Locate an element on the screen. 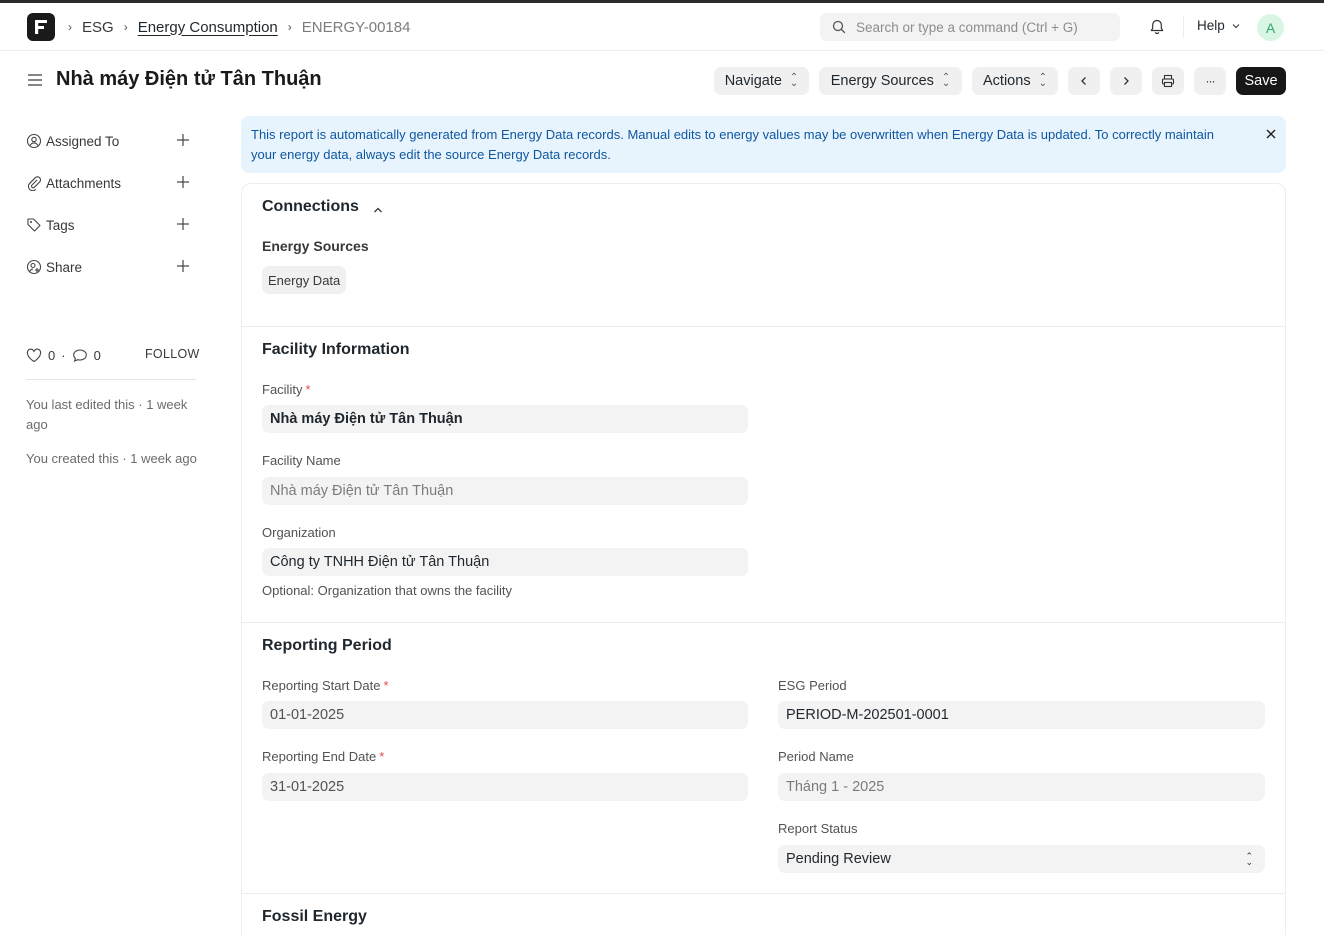  chevron-up-icon is located at coordinates (378, 210).